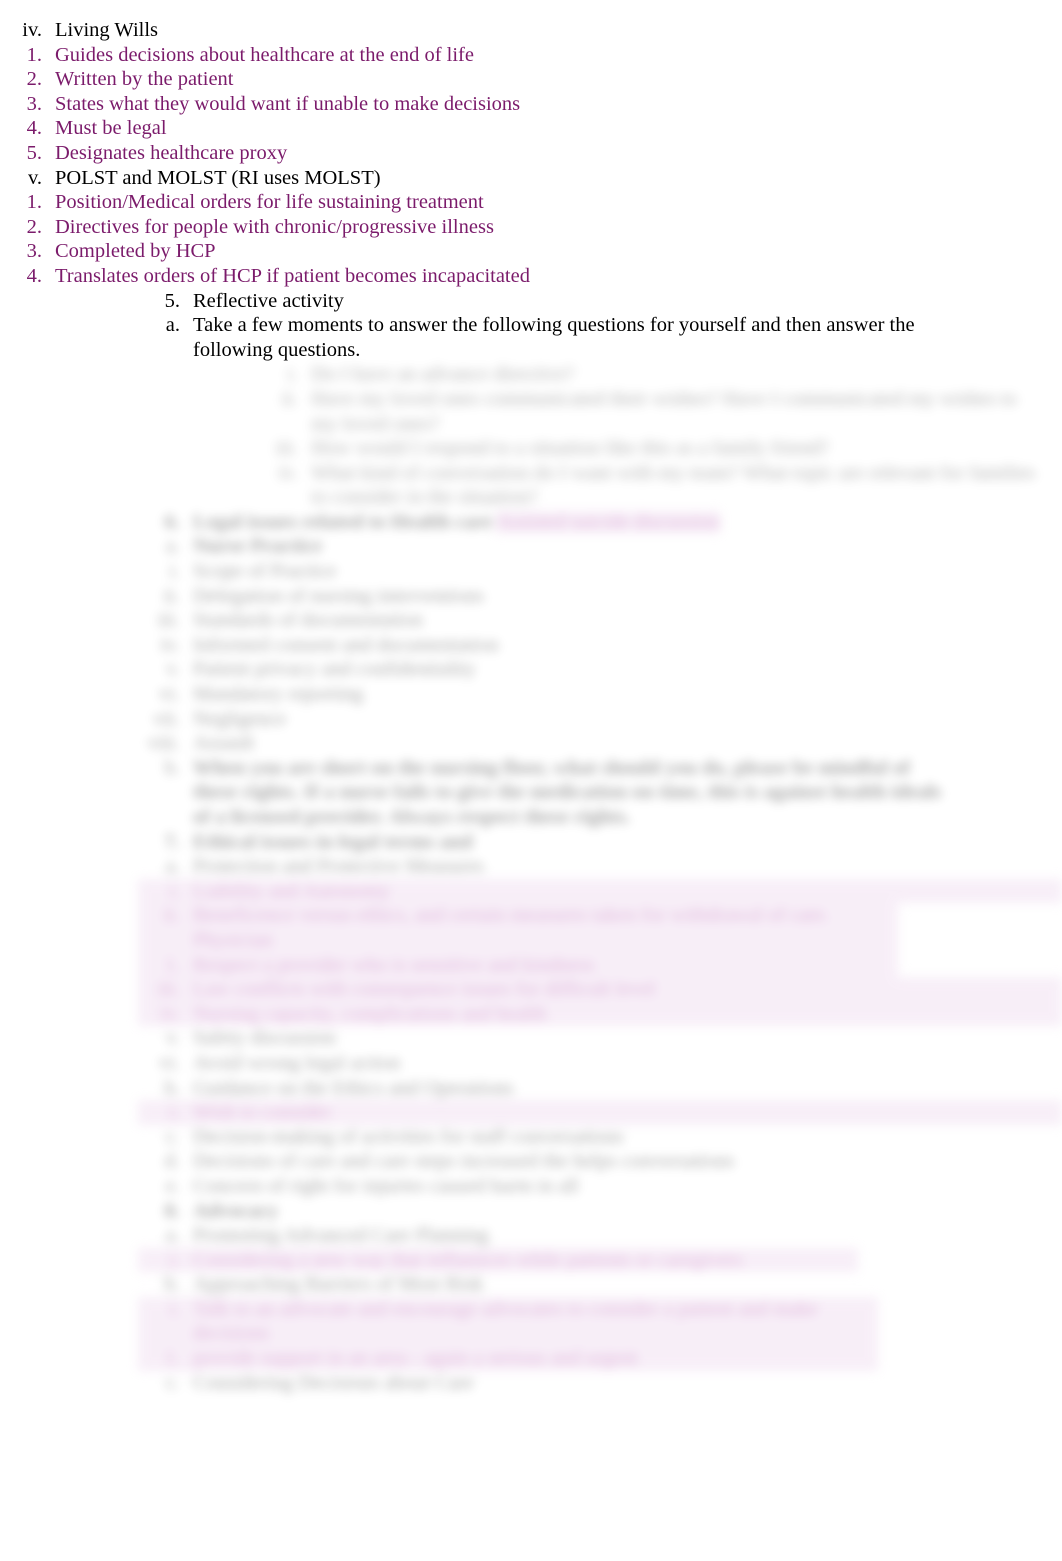 The height and width of the screenshot is (1561, 1062). I want to click on list-marker: 8., so click(172, 1210).